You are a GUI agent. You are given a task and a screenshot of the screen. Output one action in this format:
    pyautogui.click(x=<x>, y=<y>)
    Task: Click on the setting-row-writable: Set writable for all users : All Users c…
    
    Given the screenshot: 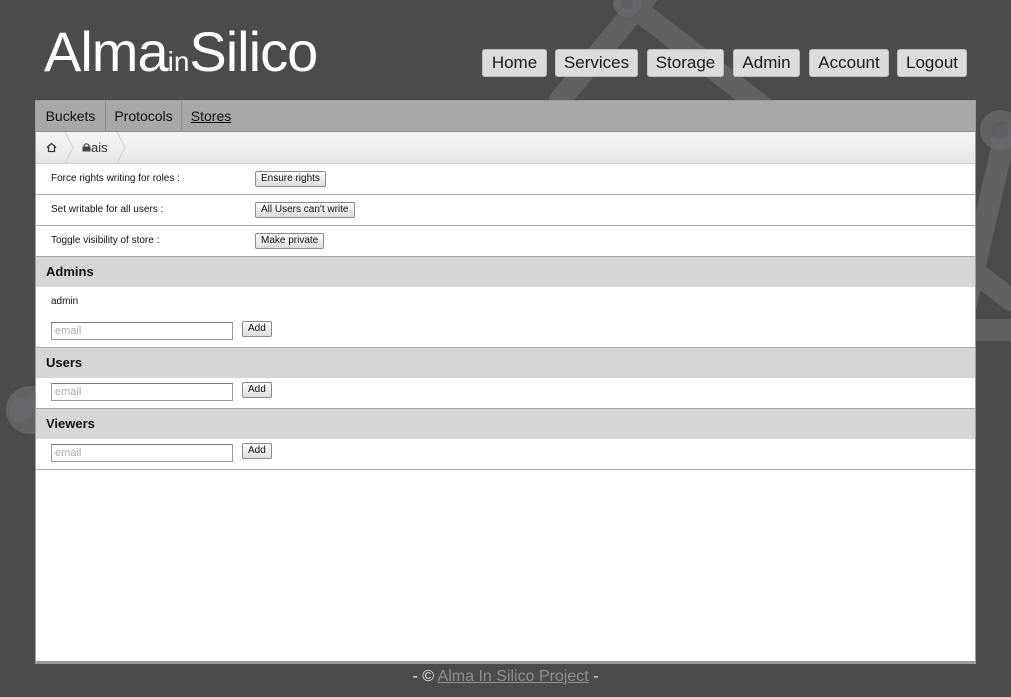 What is the action you would take?
    pyautogui.click(x=505, y=210)
    